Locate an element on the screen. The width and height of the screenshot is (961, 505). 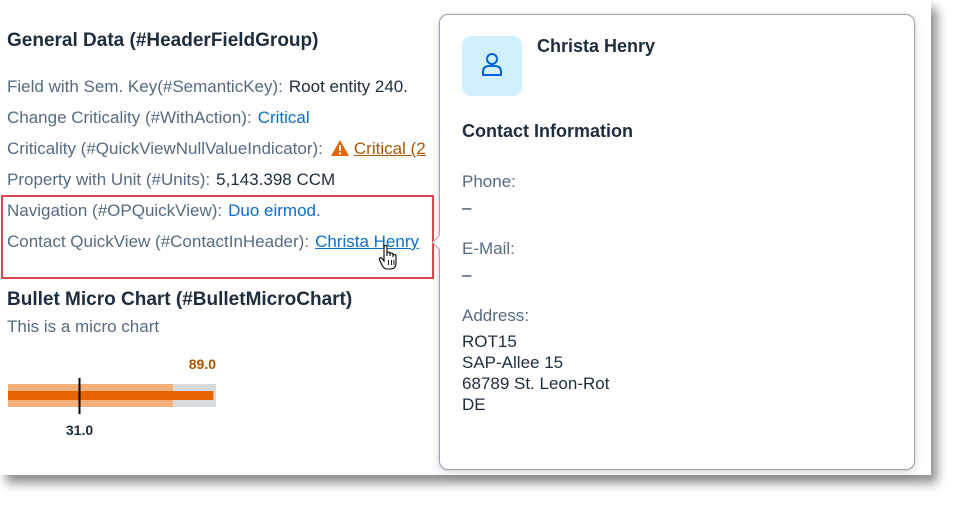
address-label: Address: is located at coordinates (496, 315).